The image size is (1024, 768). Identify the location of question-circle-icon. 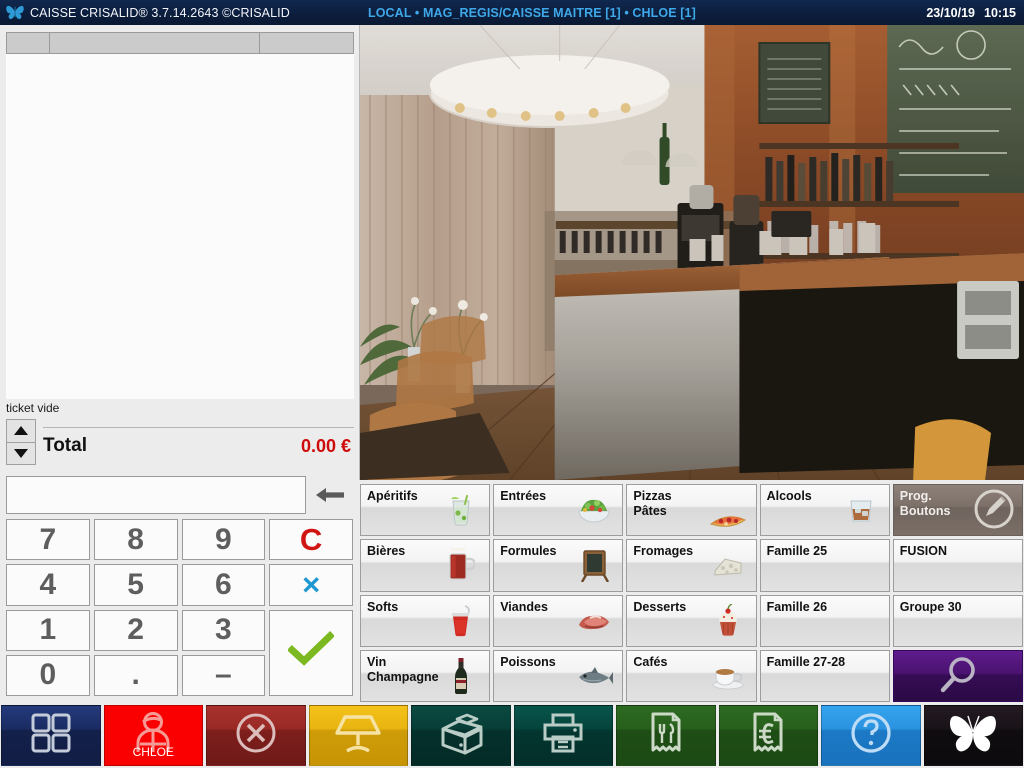
(871, 735).